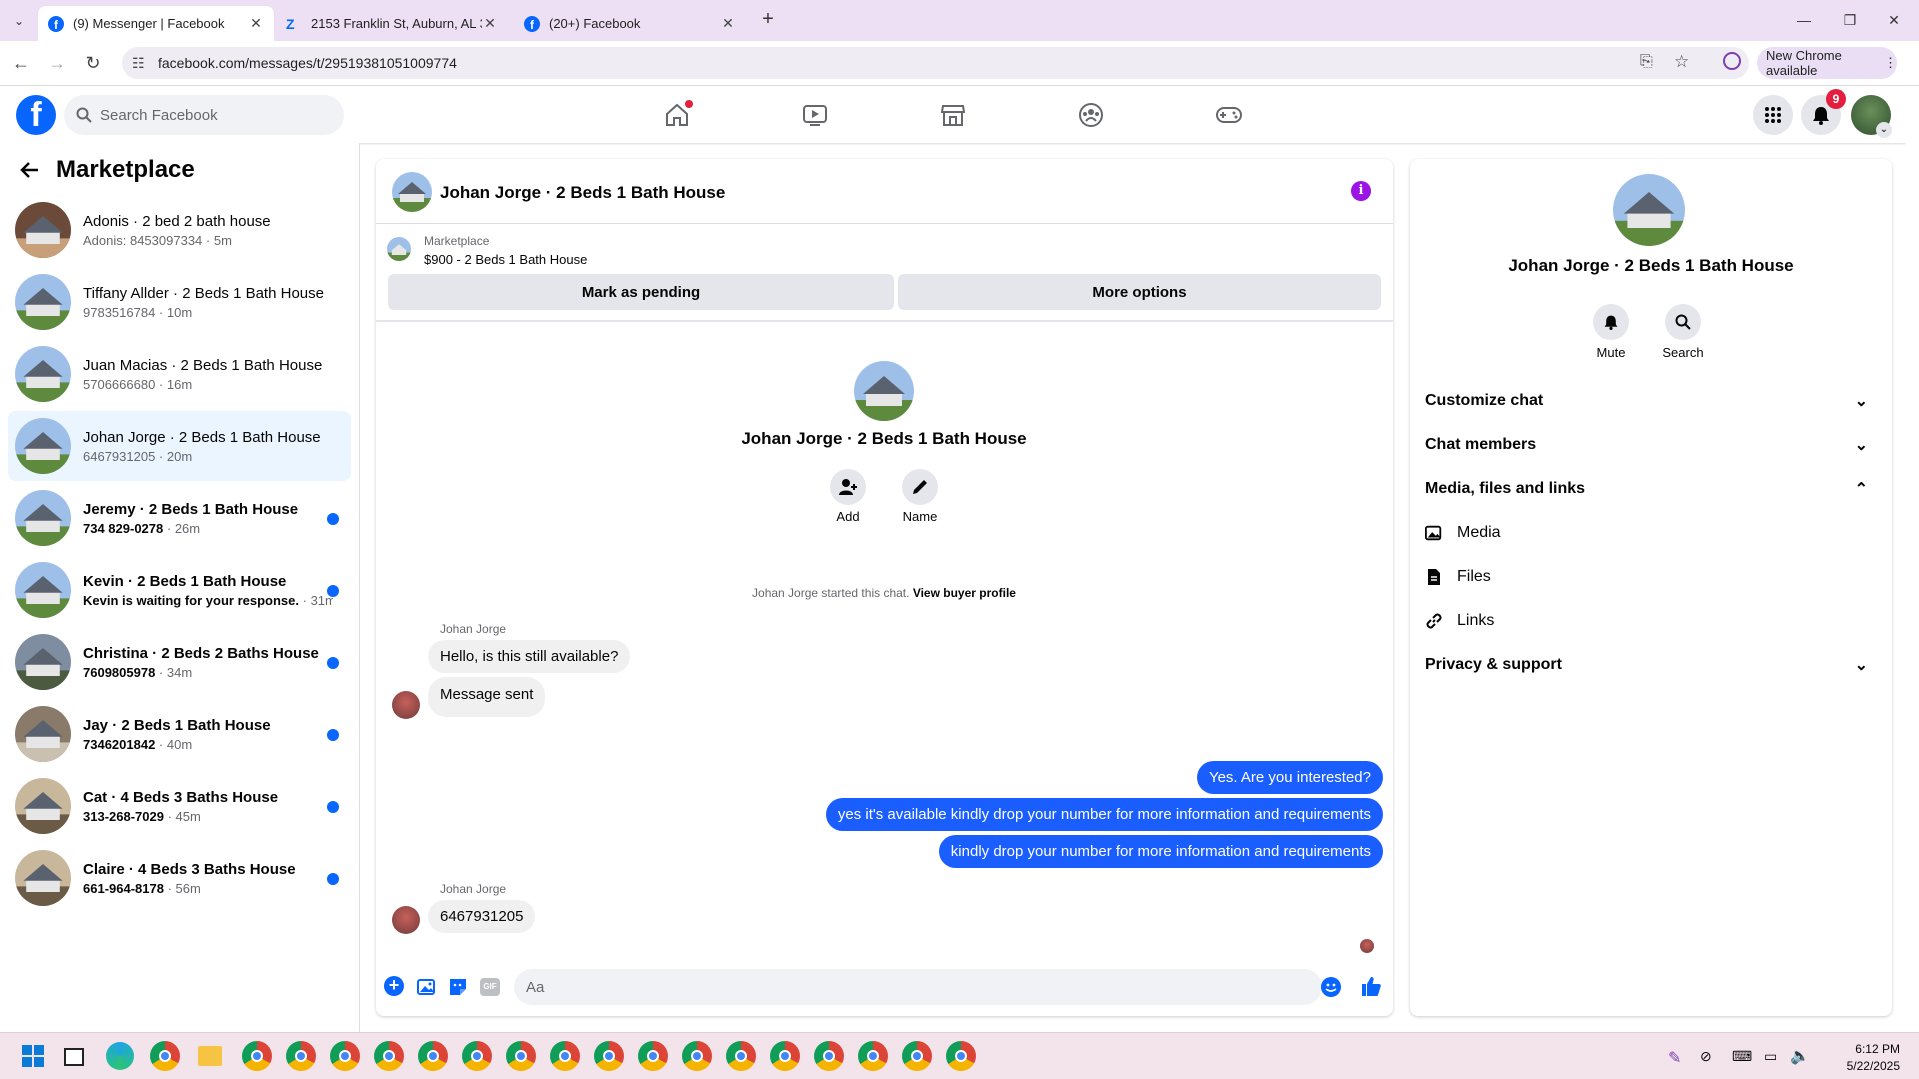 The image size is (1919, 1079). I want to click on incoming-message: 6467931205, so click(482, 916).